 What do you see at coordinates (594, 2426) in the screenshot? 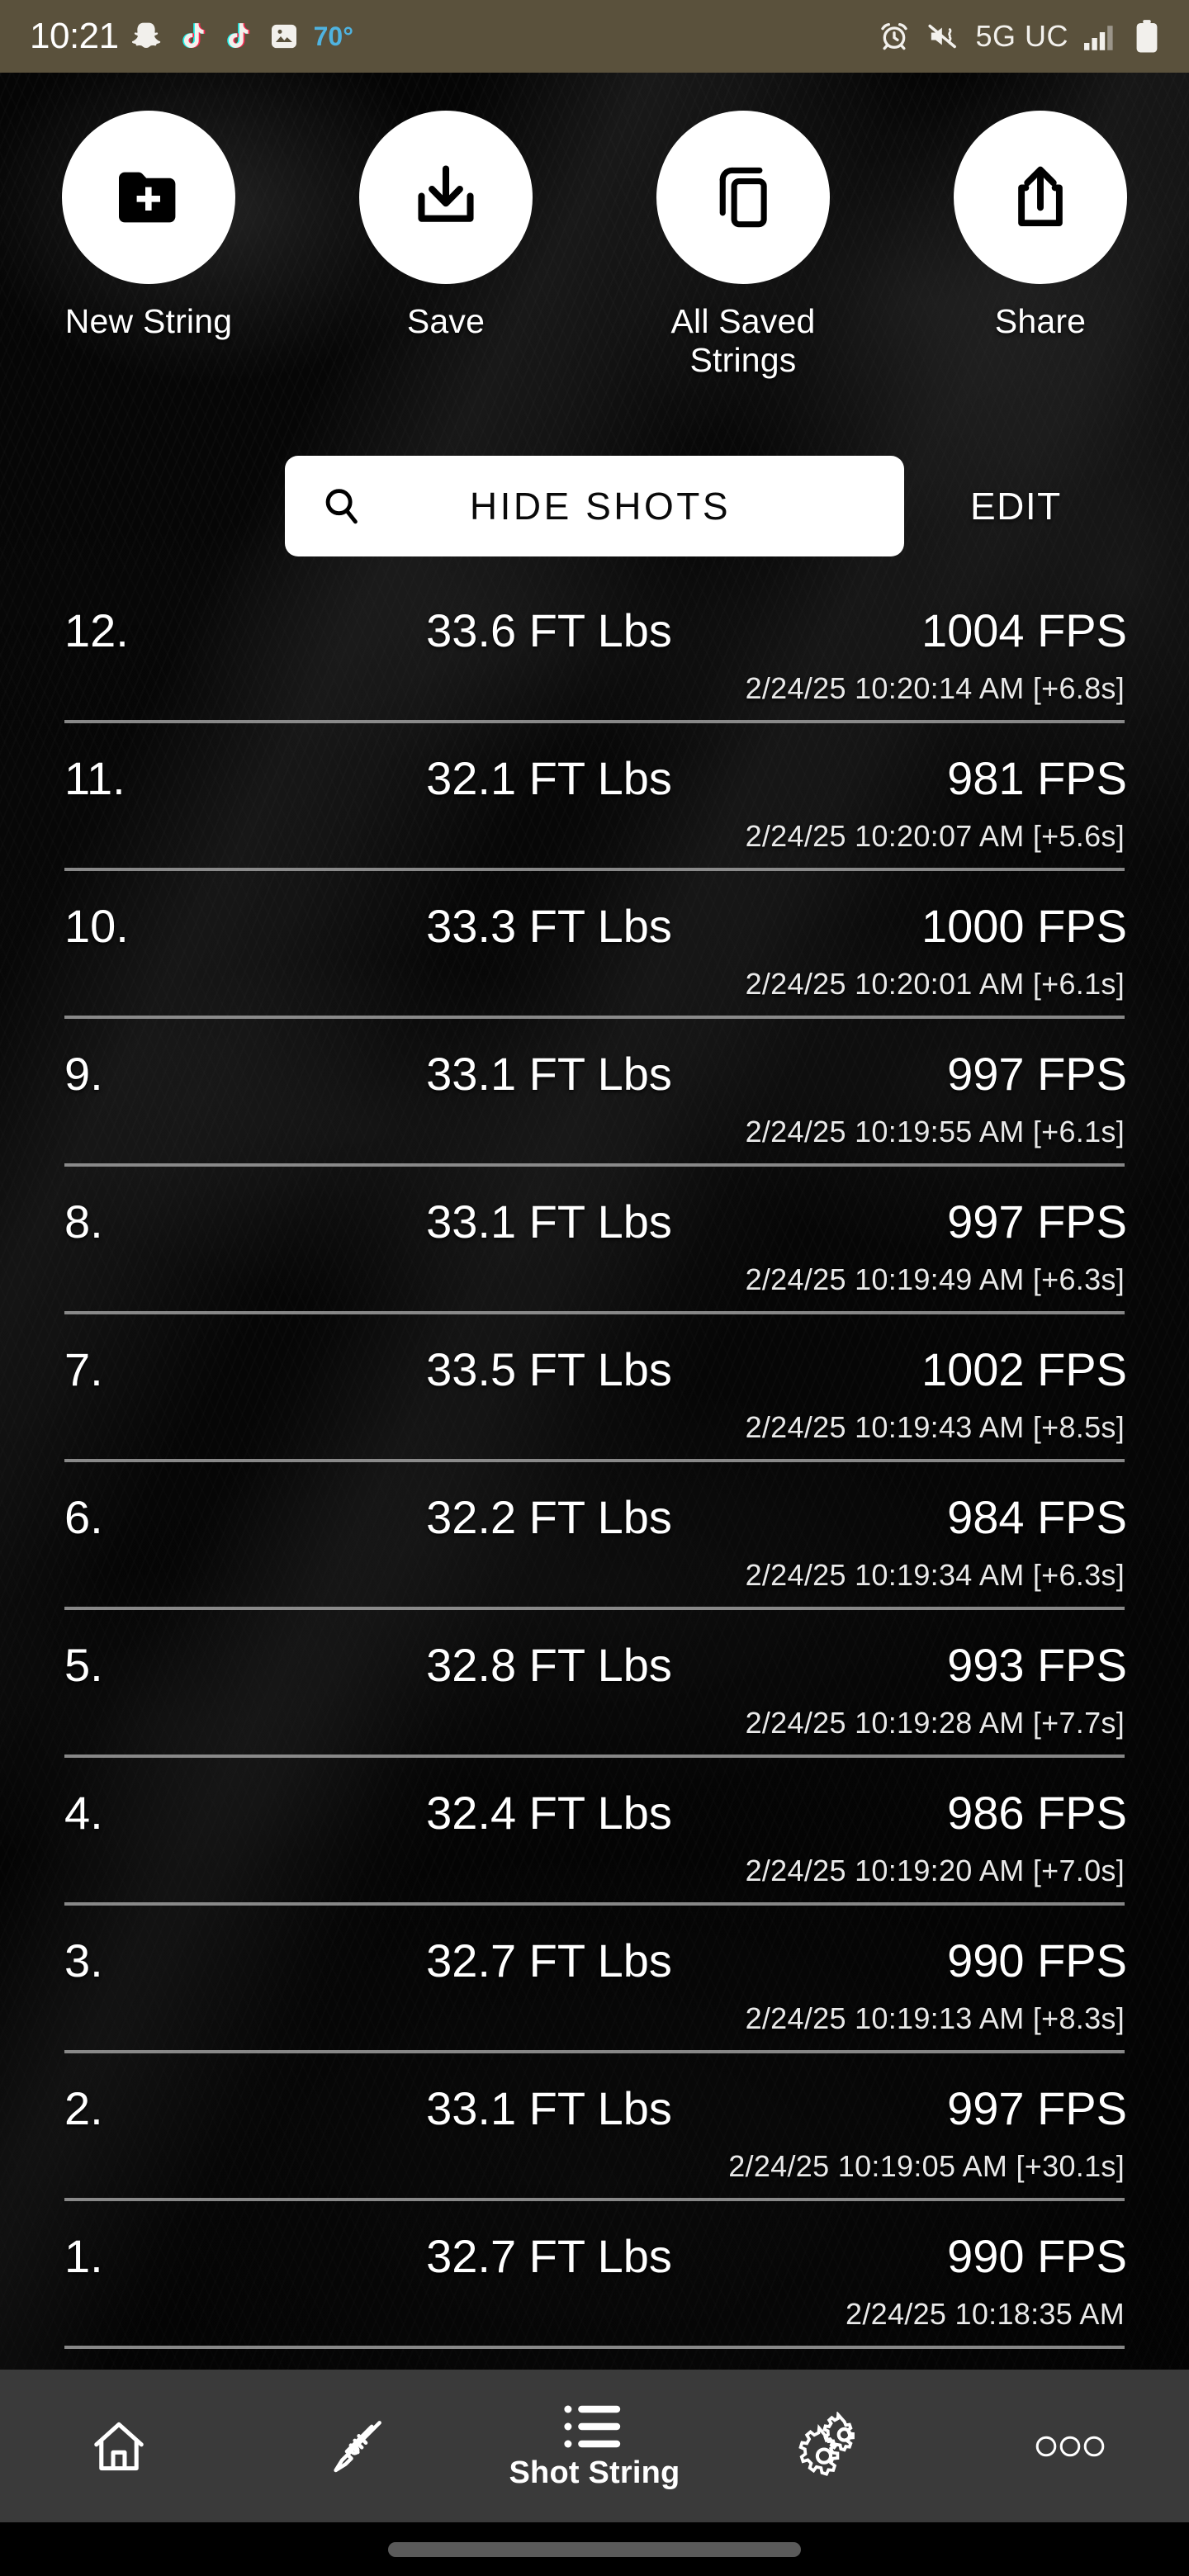
I see `list-icon` at bounding box center [594, 2426].